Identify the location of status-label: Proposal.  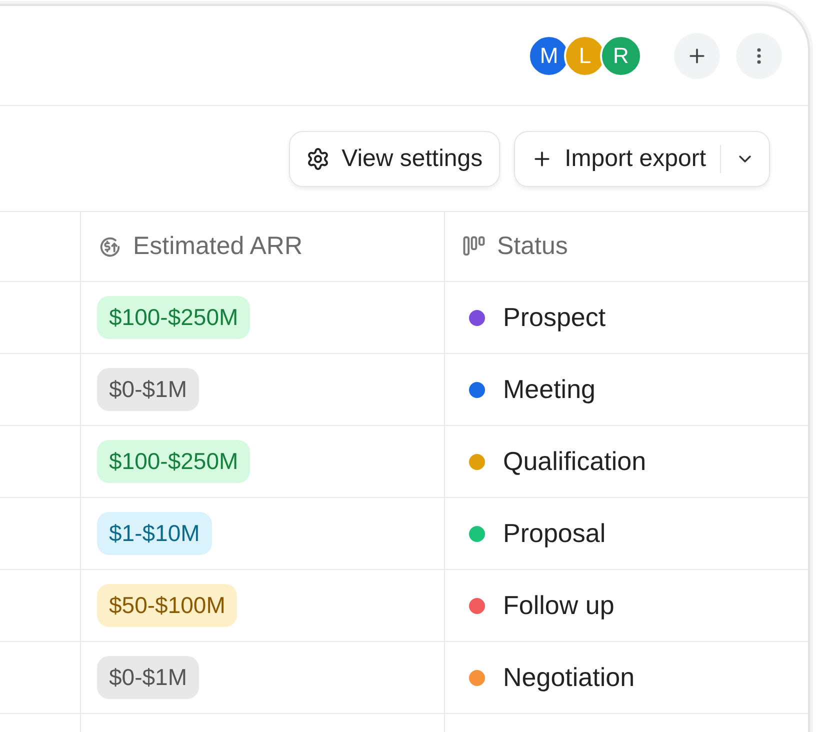
(554, 533).